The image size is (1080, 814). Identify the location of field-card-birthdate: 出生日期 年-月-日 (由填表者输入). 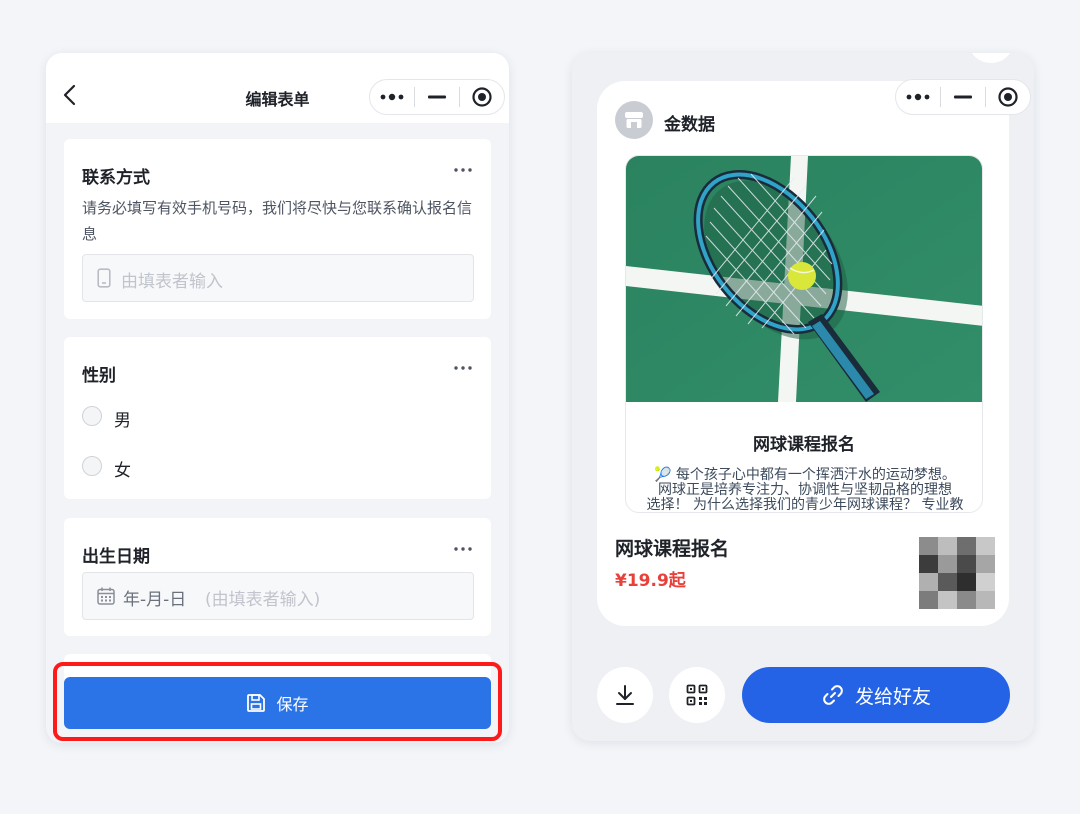
(277, 577).